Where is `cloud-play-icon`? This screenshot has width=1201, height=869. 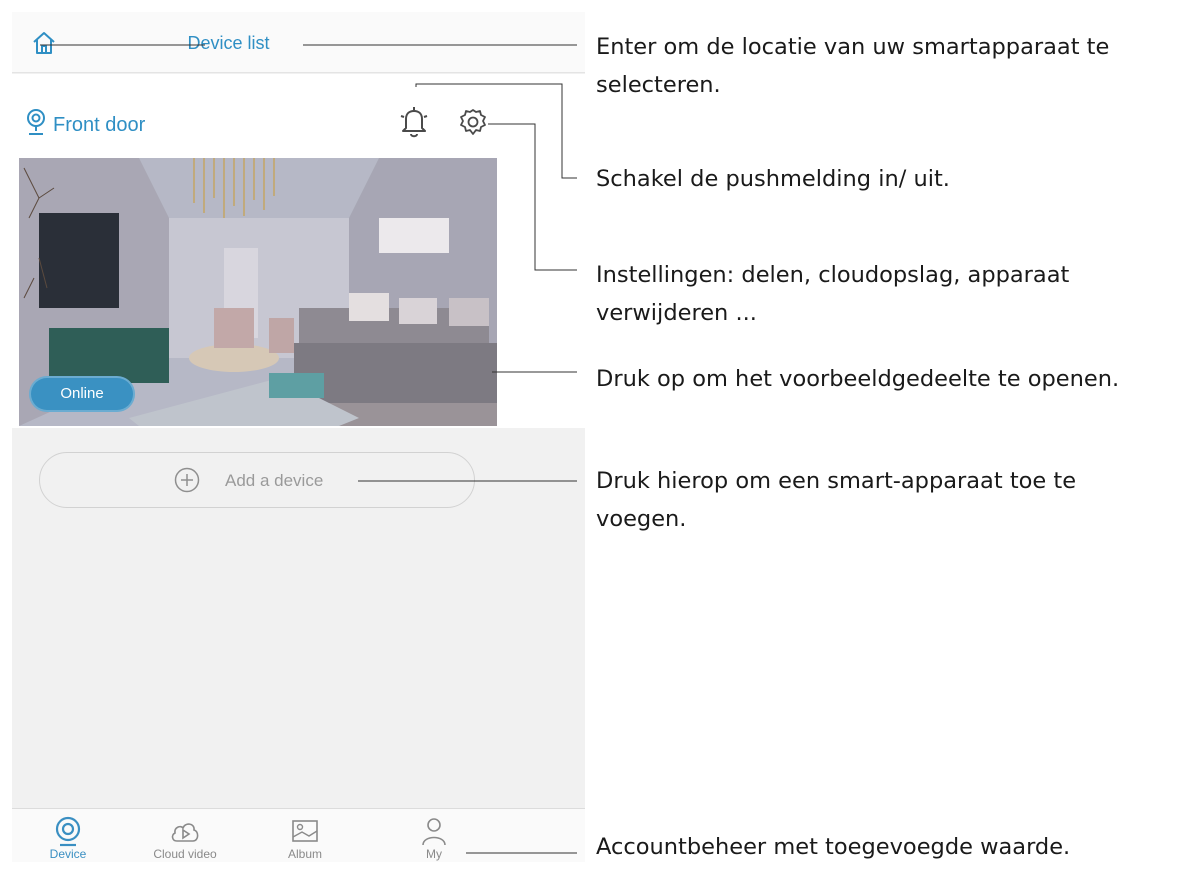
cloud-play-icon is located at coordinates (185, 832).